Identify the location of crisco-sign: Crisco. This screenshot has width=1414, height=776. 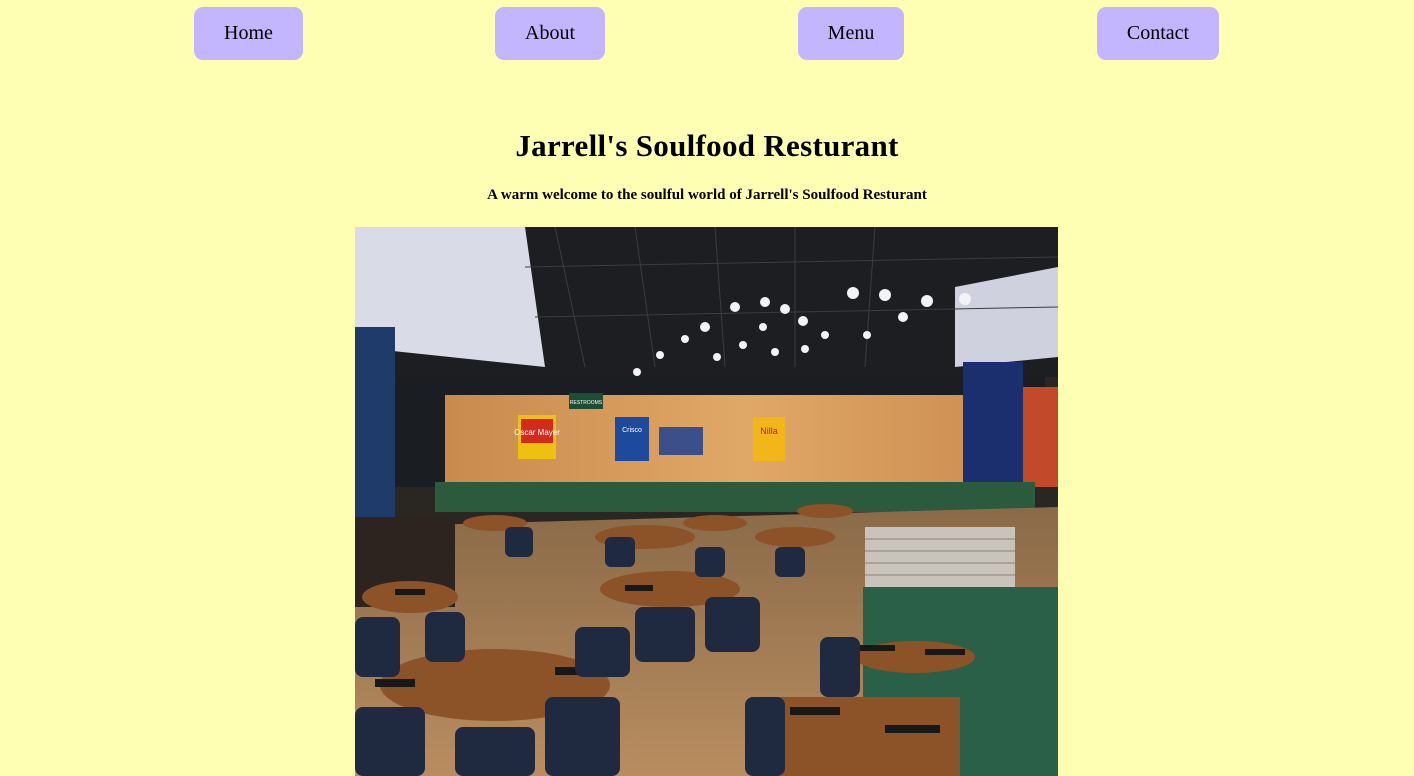
(632, 430).